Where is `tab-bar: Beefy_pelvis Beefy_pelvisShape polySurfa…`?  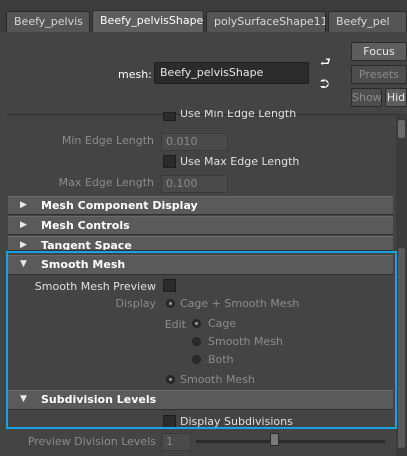 tab-bar: Beefy_pelvis Beefy_pelvisShape polySurfa… is located at coordinates (203, 16).